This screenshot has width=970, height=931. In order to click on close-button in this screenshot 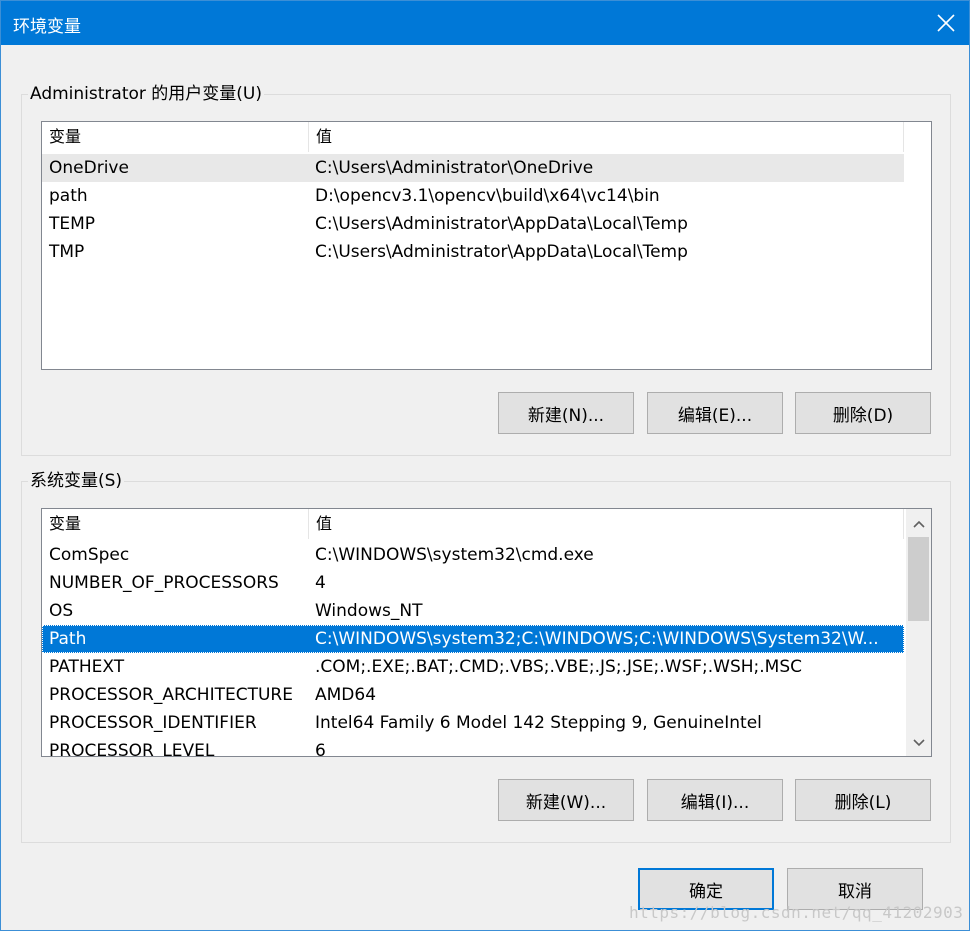, I will do `click(946, 23)`.